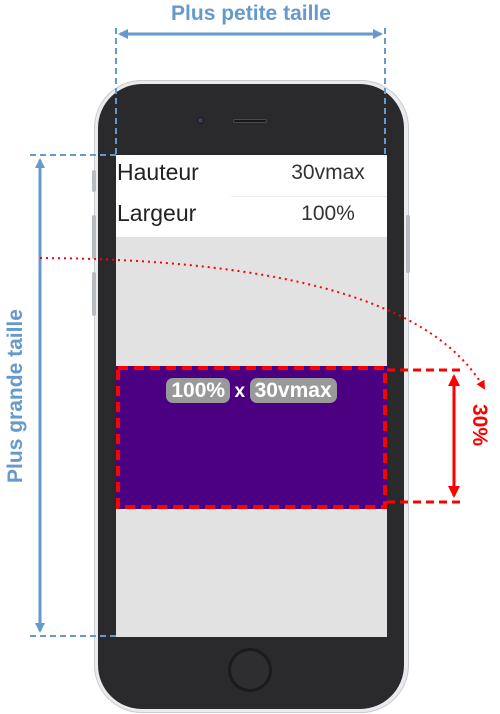 The height and width of the screenshot is (714, 500). Describe the element at coordinates (251, 13) in the screenshot. I see `smallest-size-label: Plus petite taille` at that location.